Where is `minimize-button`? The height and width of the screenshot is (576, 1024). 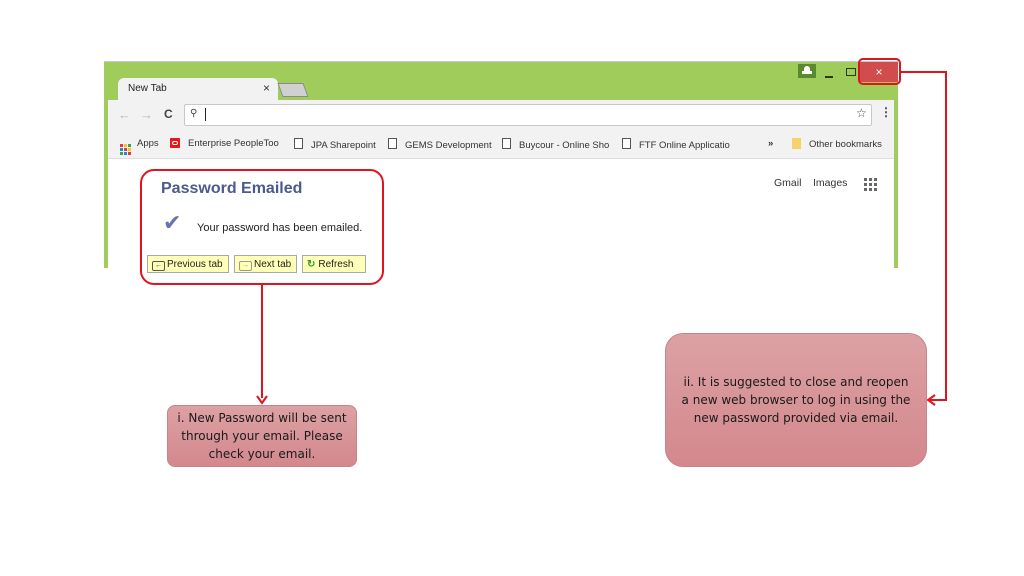
minimize-button is located at coordinates (829, 73).